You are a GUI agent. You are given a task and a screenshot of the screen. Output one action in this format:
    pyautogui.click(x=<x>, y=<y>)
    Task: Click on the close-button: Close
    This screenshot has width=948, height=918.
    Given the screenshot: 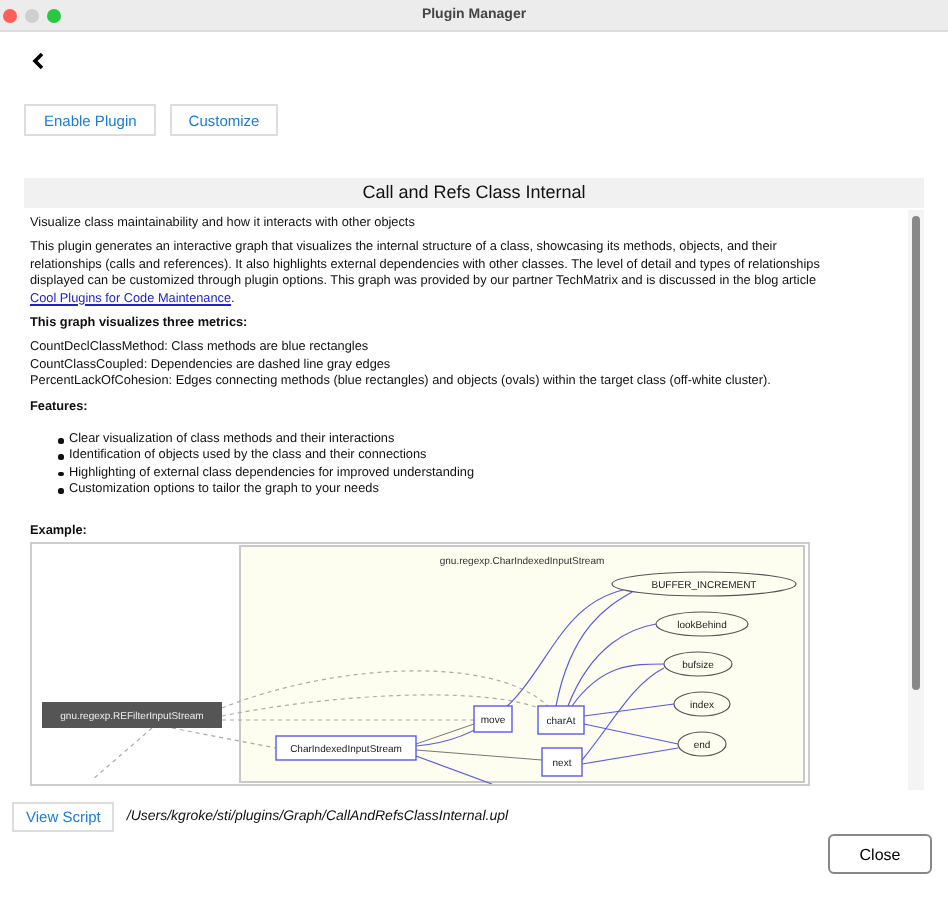 What is the action you would take?
    pyautogui.click(x=880, y=854)
    